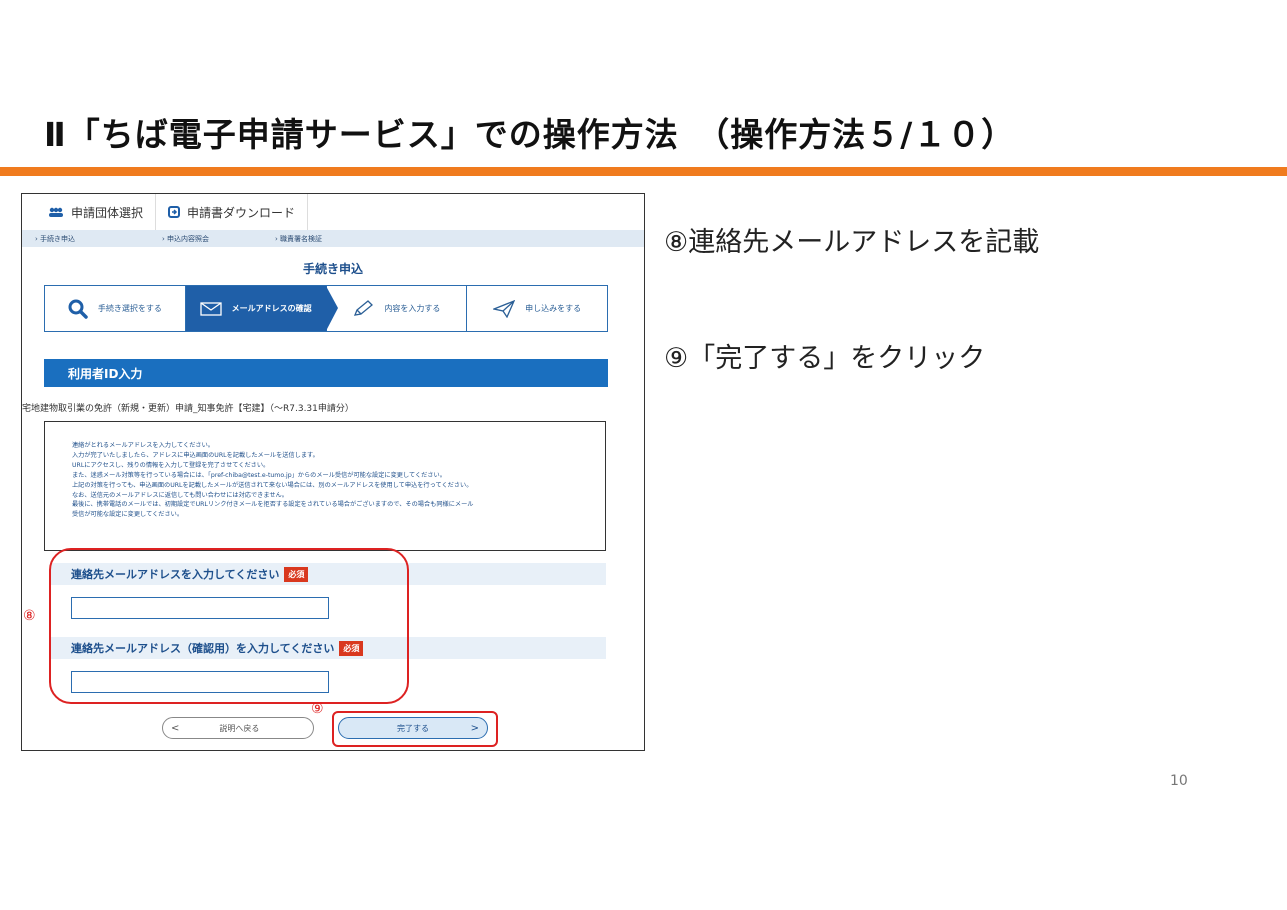 Image resolution: width=1287 pixels, height=910 pixels. I want to click on step-label: 内容を入力する, so click(412, 308).